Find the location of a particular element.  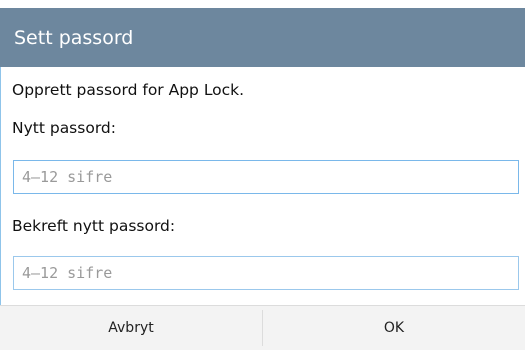

dialog-description: Opprett passord for App Lock. is located at coordinates (128, 90).